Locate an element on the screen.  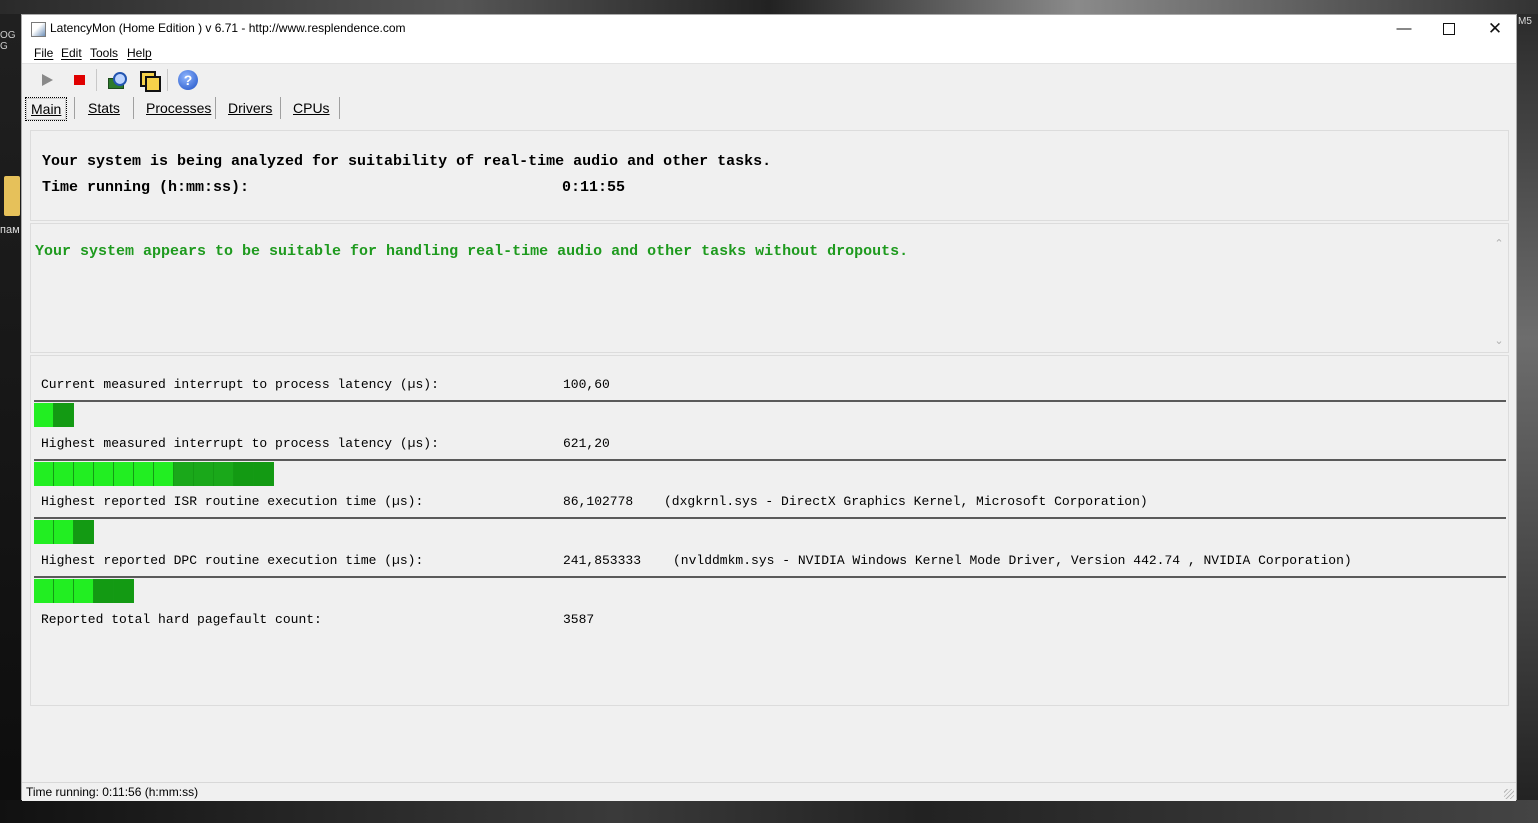
tab-label: CPUs is located at coordinates (311, 108).